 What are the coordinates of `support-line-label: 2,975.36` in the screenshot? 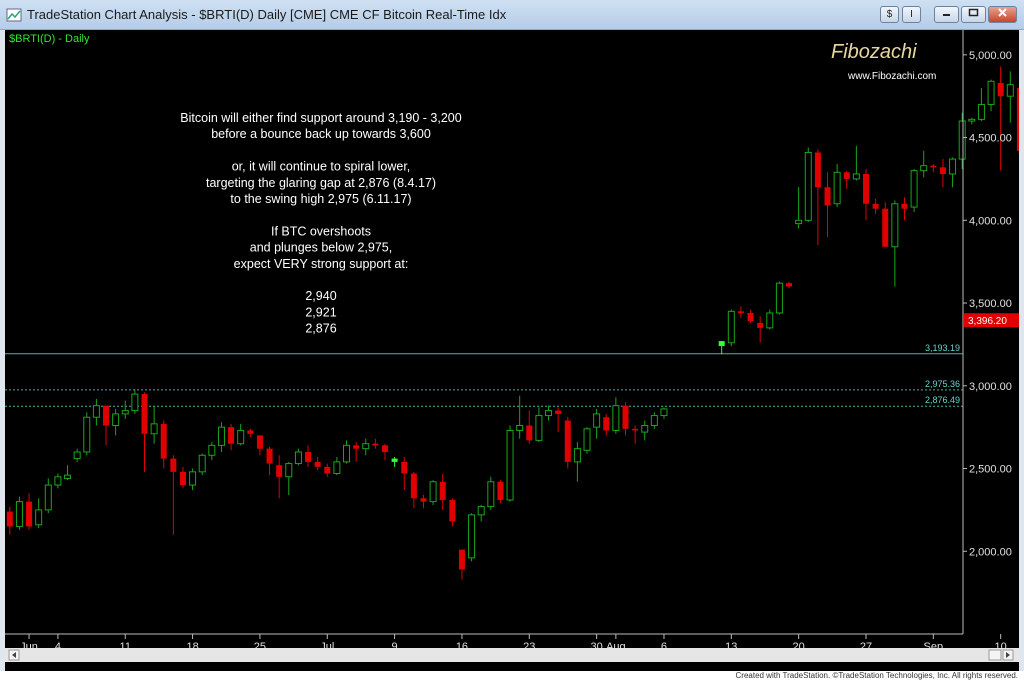 It's located at (942, 384).